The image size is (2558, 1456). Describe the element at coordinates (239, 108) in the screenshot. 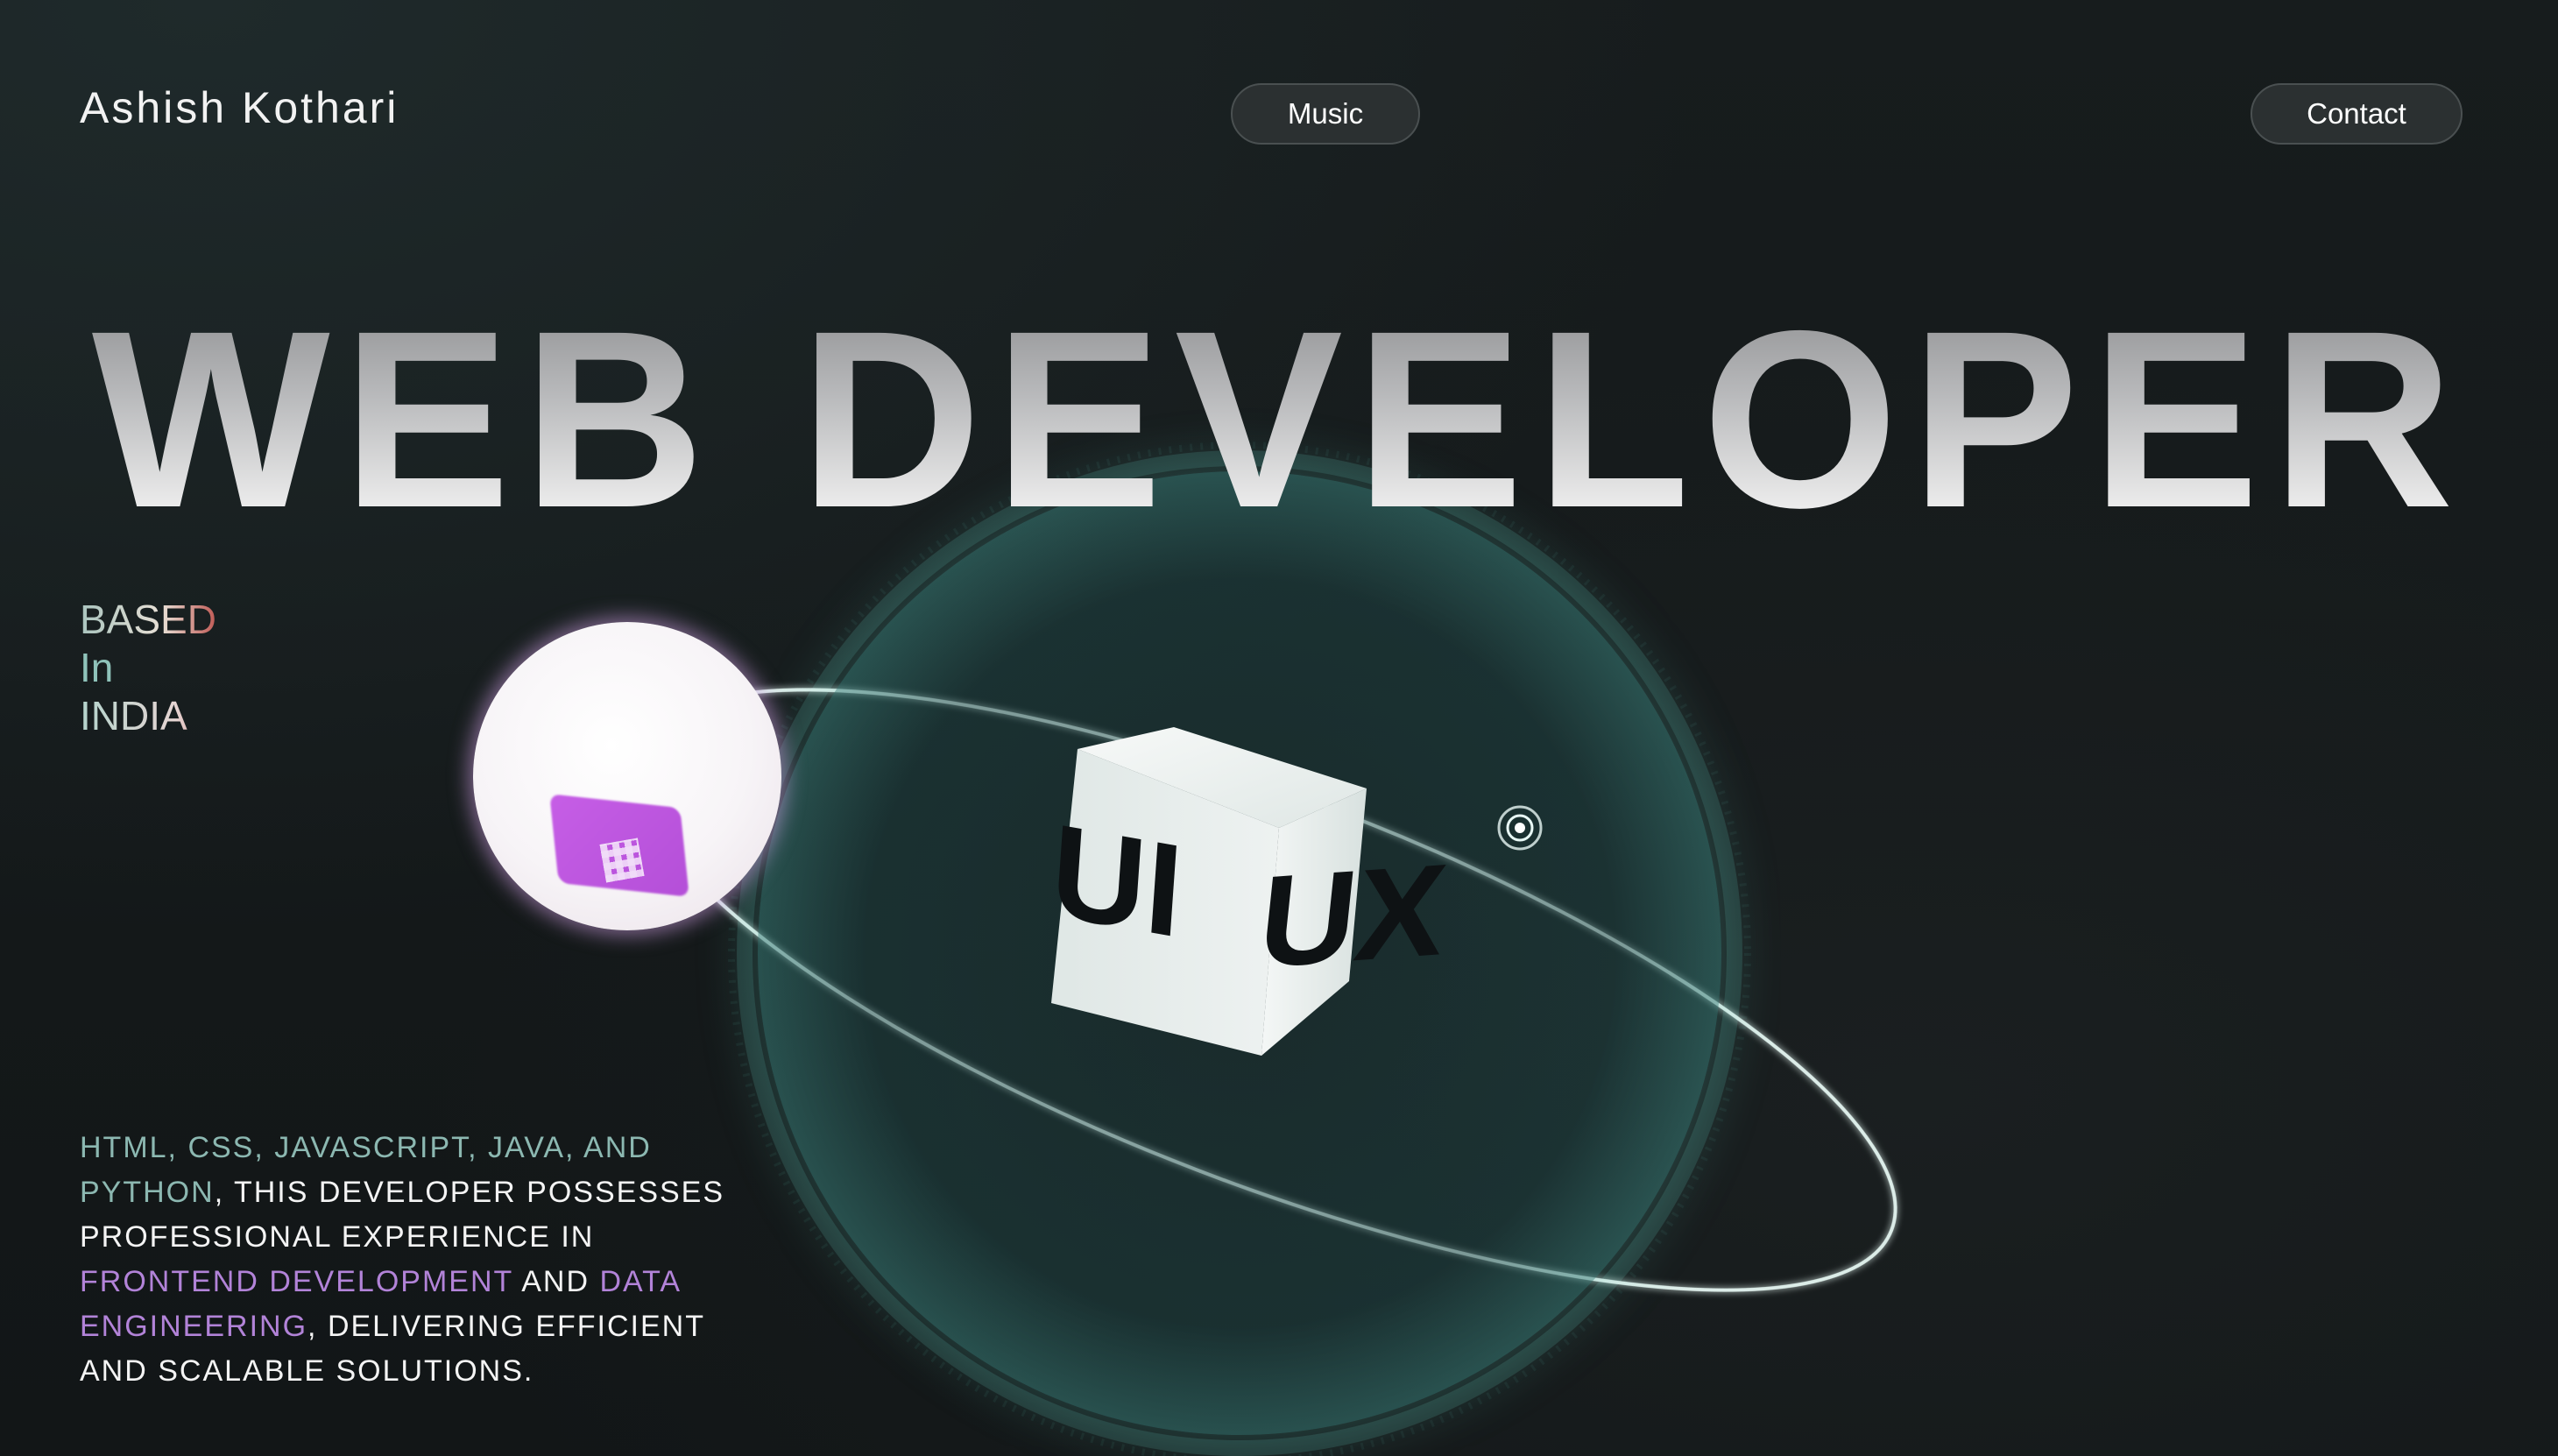

I see `brand-name: Ashish Kothari` at that location.